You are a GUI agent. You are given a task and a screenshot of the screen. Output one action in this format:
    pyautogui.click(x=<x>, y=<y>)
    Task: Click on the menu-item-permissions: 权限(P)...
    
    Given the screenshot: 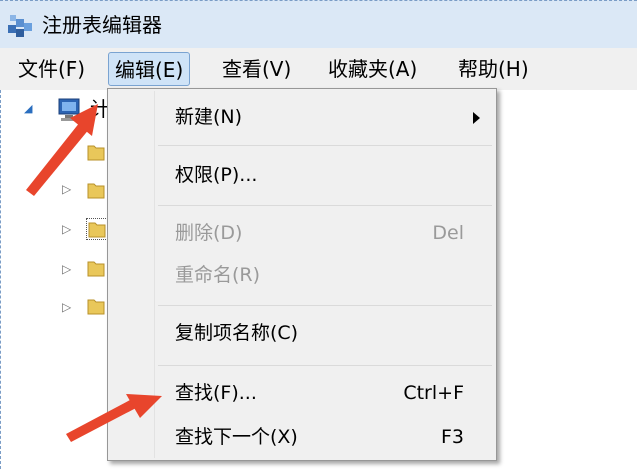 What is the action you would take?
    pyautogui.click(x=302, y=175)
    